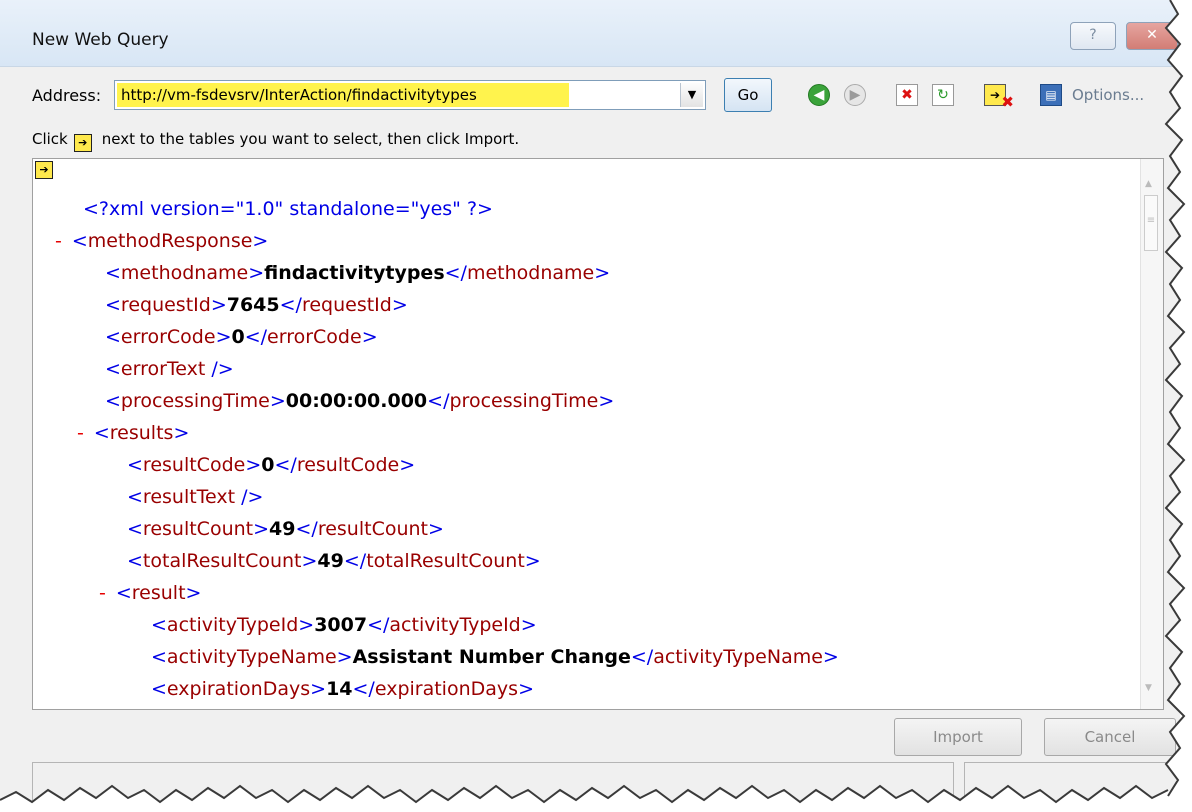 Image resolution: width=1192 pixels, height=812 pixels. I want to click on xml-value: 14, so click(339, 689).